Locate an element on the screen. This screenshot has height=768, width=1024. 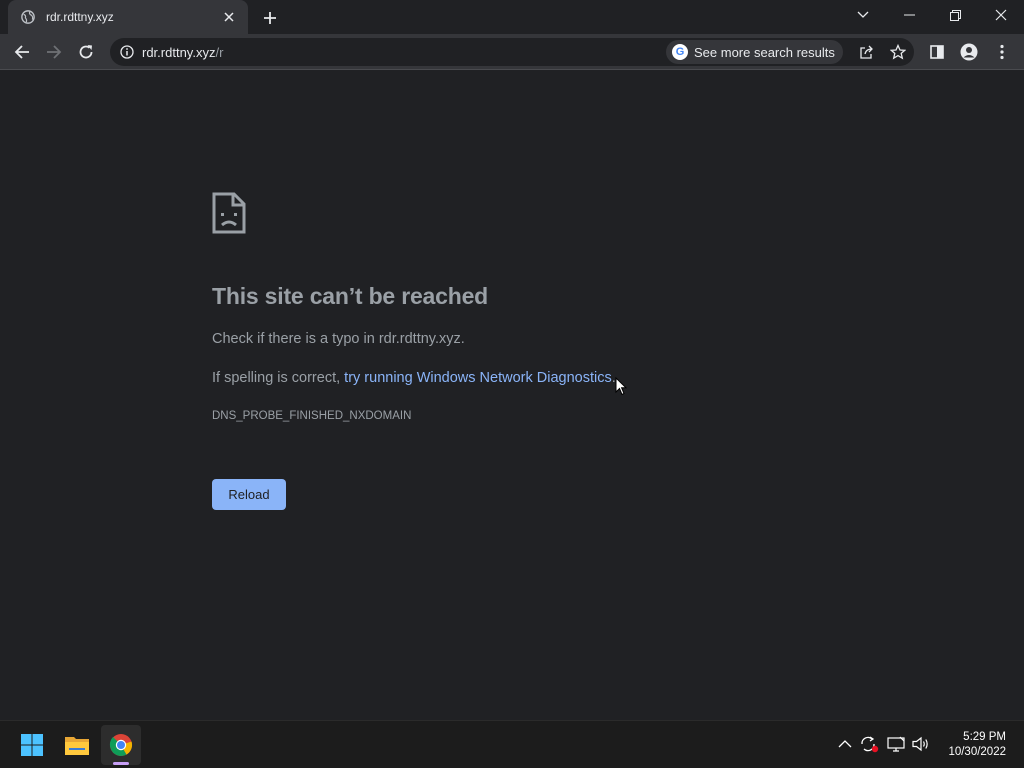
globe-icon is located at coordinates (28, 17).